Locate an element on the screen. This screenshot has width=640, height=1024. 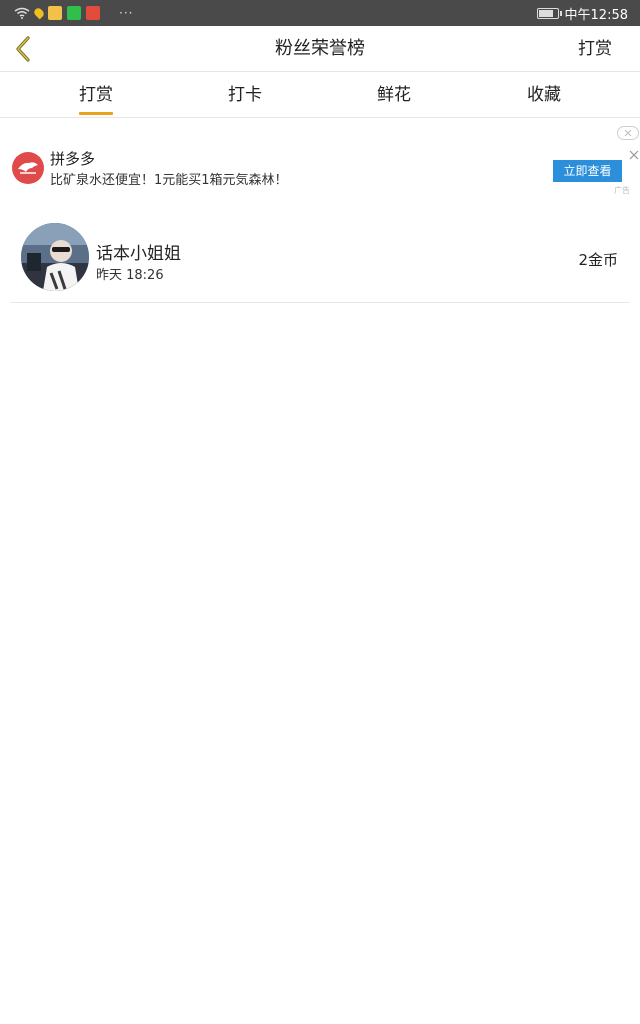
list-item: 话本小姐姐 昨天 18:26 2金币 is located at coordinates (320, 256).